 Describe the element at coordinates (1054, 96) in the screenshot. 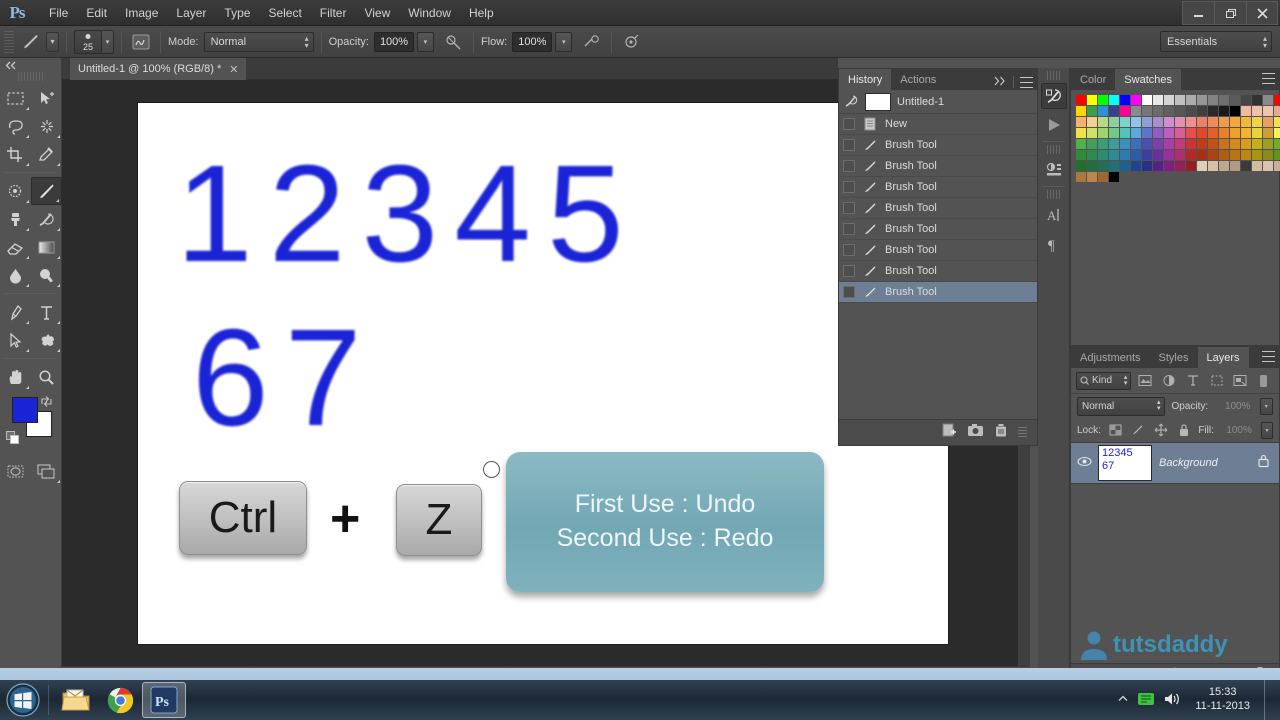

I see `history-dock-icon` at that location.